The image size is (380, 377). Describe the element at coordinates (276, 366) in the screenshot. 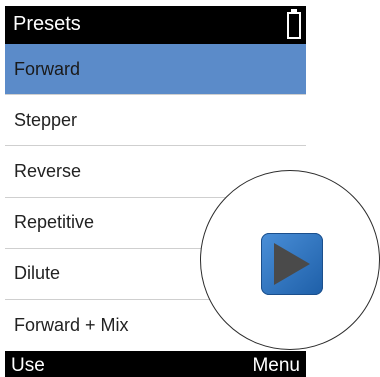

I see `menu-softkey: Menu` at that location.